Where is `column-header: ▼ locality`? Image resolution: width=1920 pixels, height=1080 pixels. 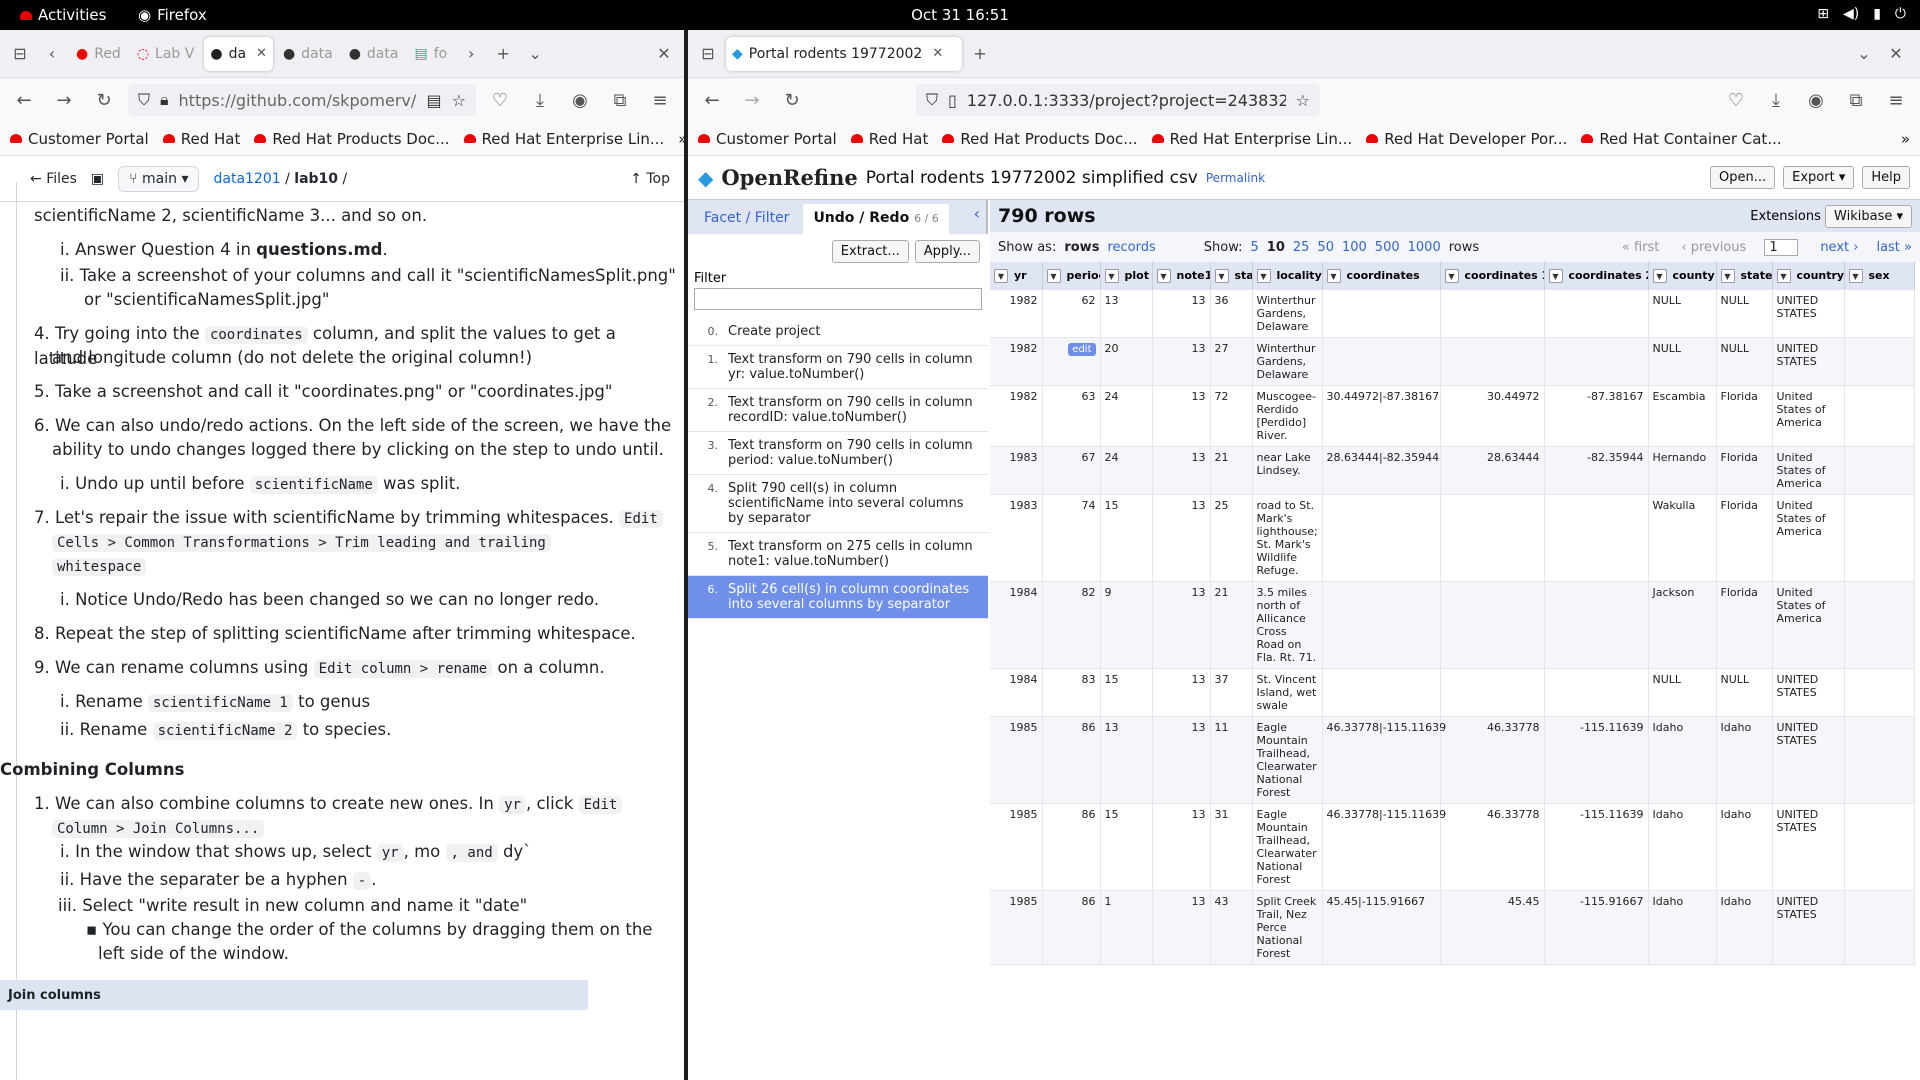 column-header: ▼ locality is located at coordinates (1287, 276).